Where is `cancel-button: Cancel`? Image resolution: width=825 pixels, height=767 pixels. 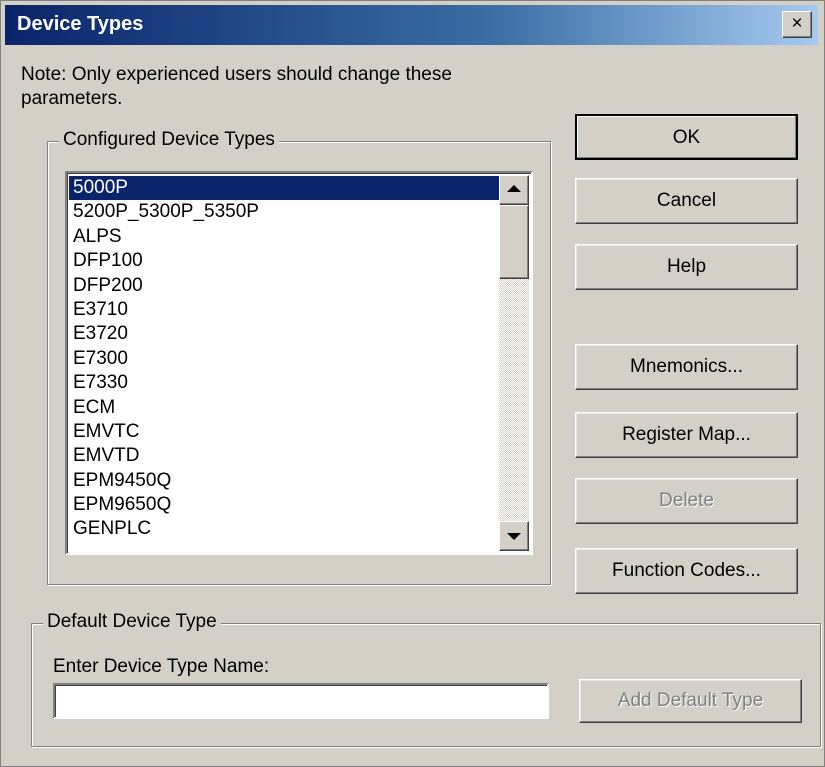 cancel-button: Cancel is located at coordinates (686, 201).